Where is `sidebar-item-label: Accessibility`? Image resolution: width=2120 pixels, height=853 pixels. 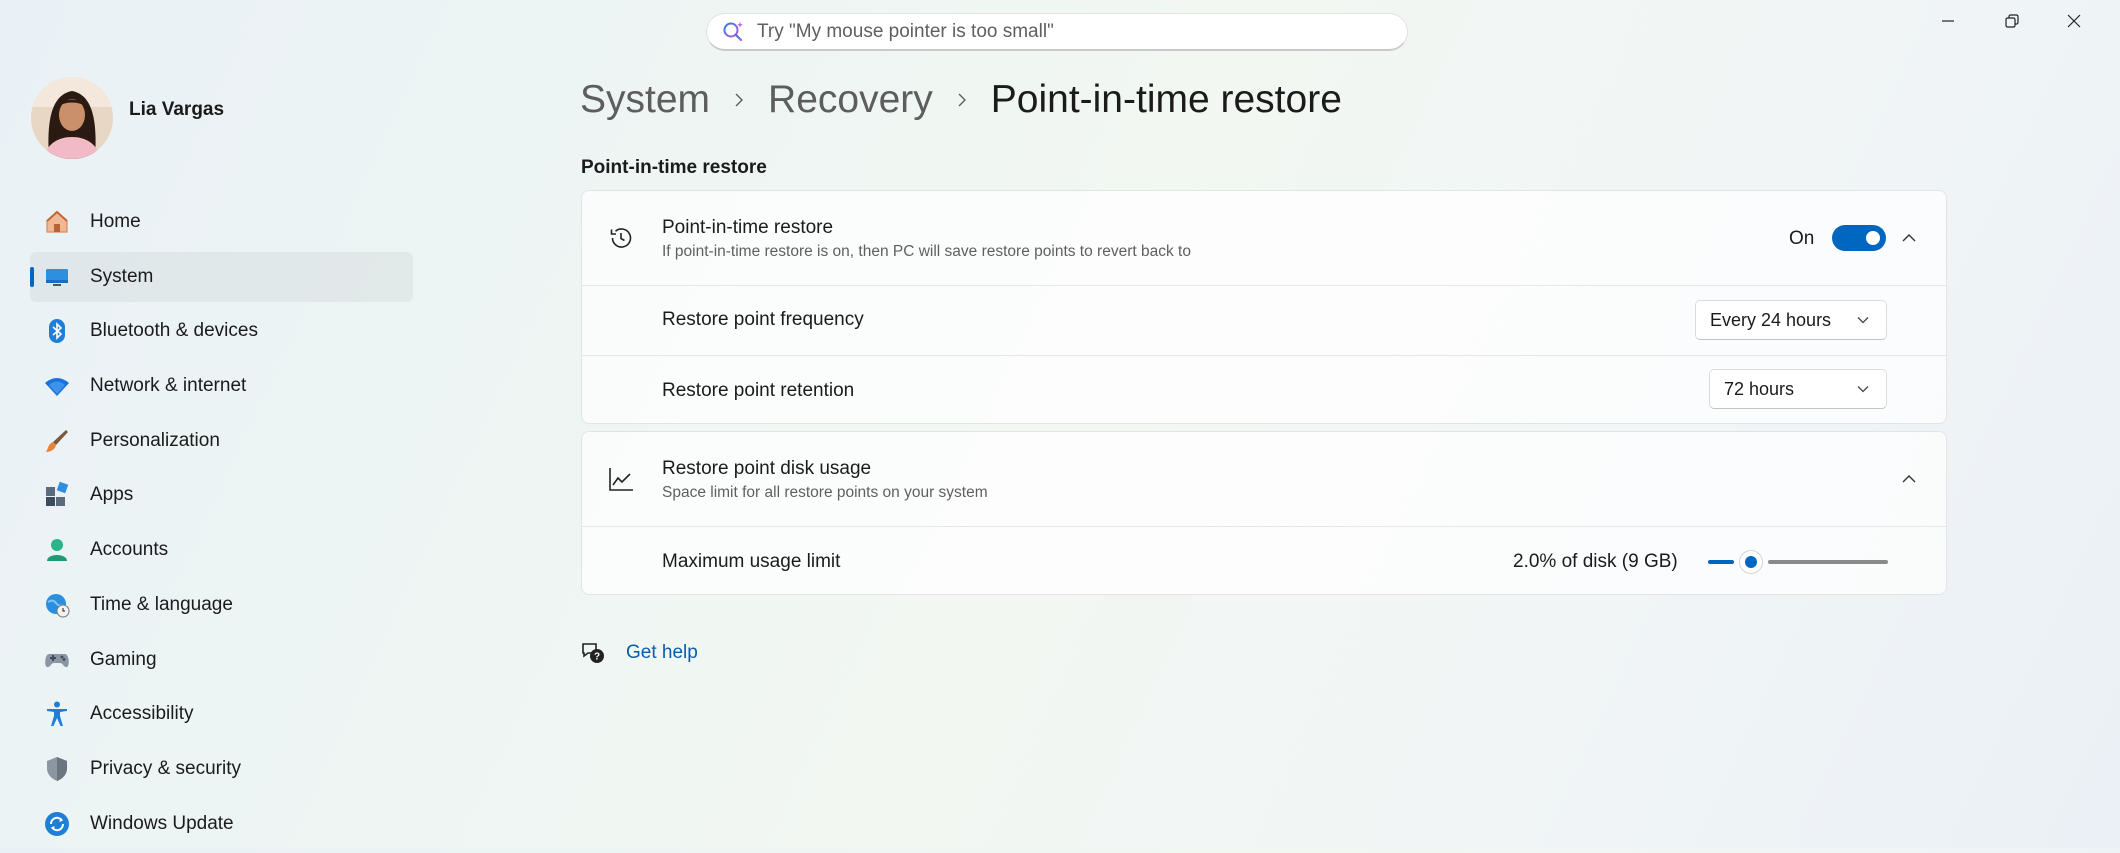 sidebar-item-label: Accessibility is located at coordinates (142, 714).